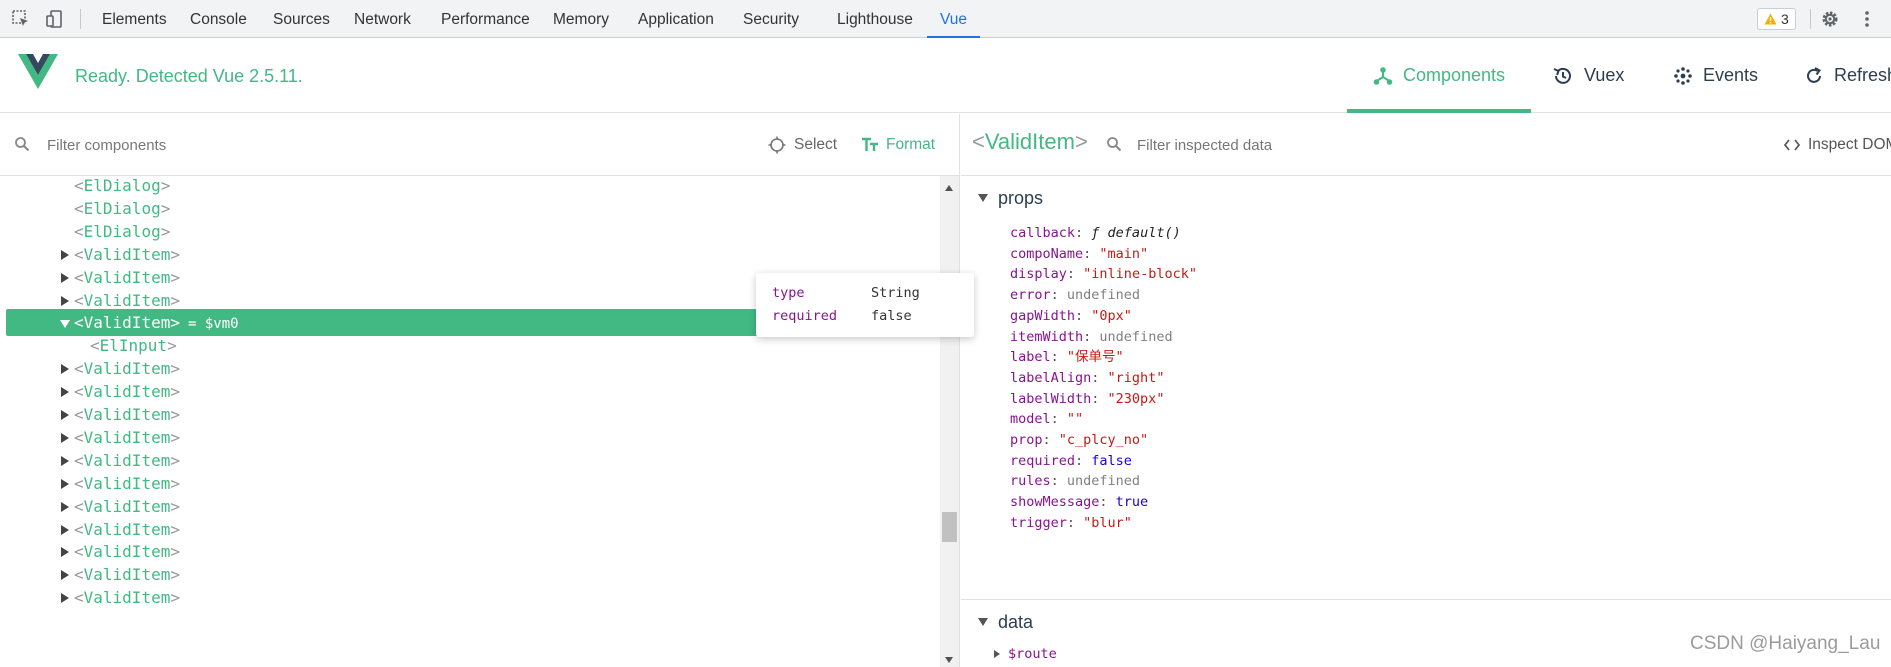 This screenshot has height=667, width=1891. I want to click on tab-elements: Elements, so click(134, 19).